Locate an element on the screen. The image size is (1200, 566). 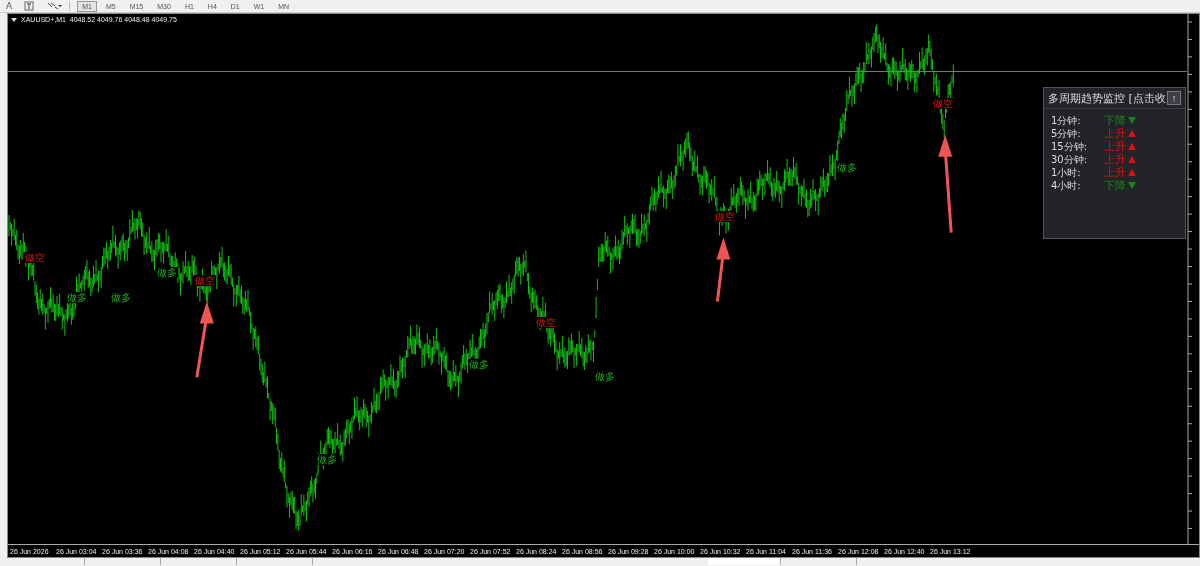
panel-title: 多周期趋势监控 [点击收 is located at coordinates (1107, 98).